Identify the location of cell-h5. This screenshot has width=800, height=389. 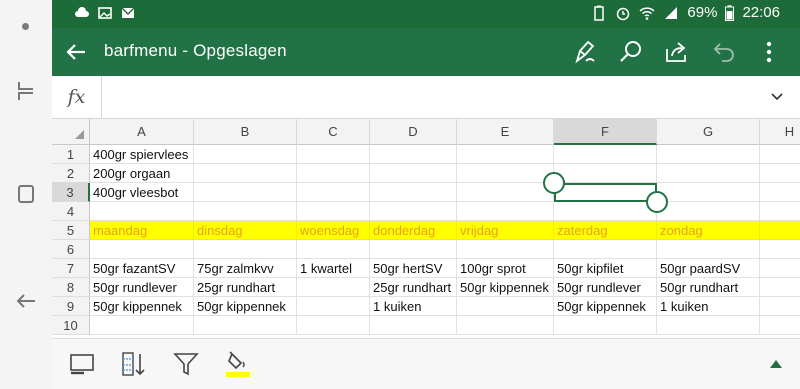
(780, 230).